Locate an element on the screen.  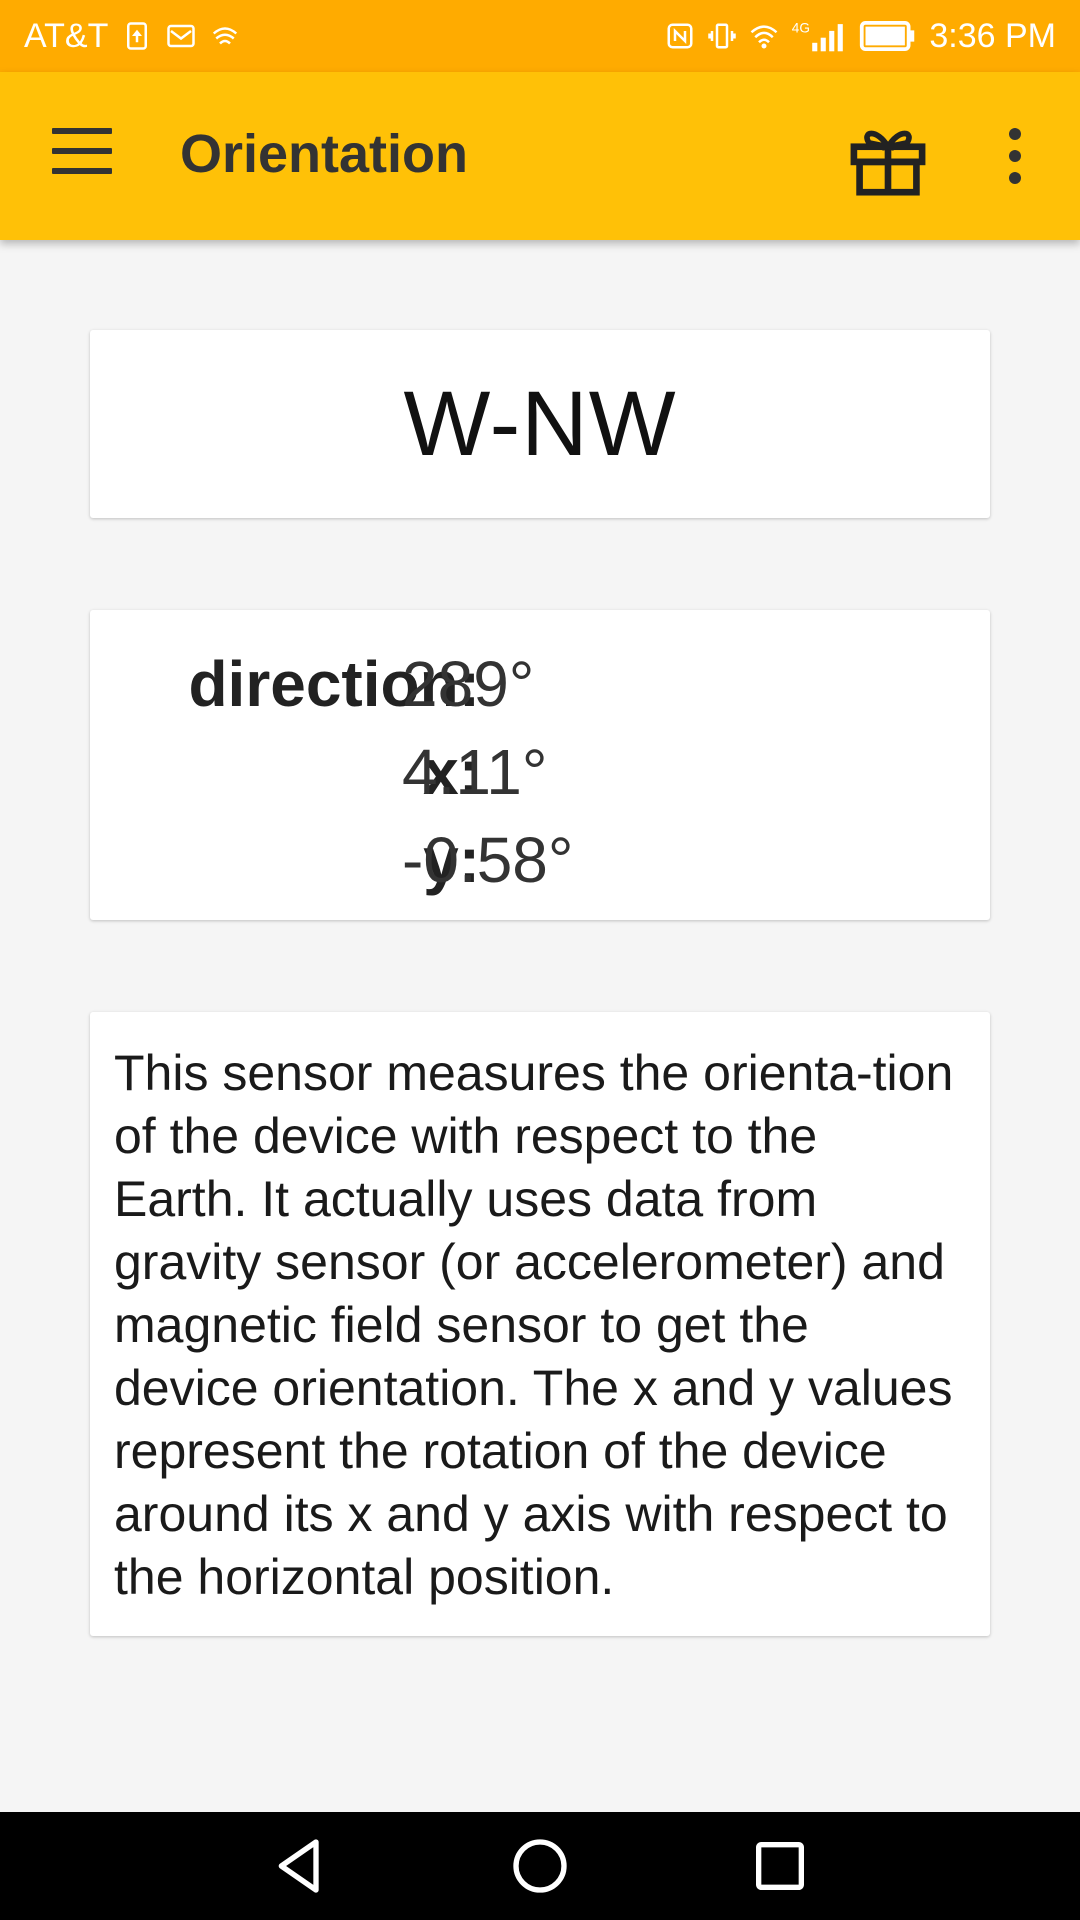
back-triangle-icon is located at coordinates (300, 1866).